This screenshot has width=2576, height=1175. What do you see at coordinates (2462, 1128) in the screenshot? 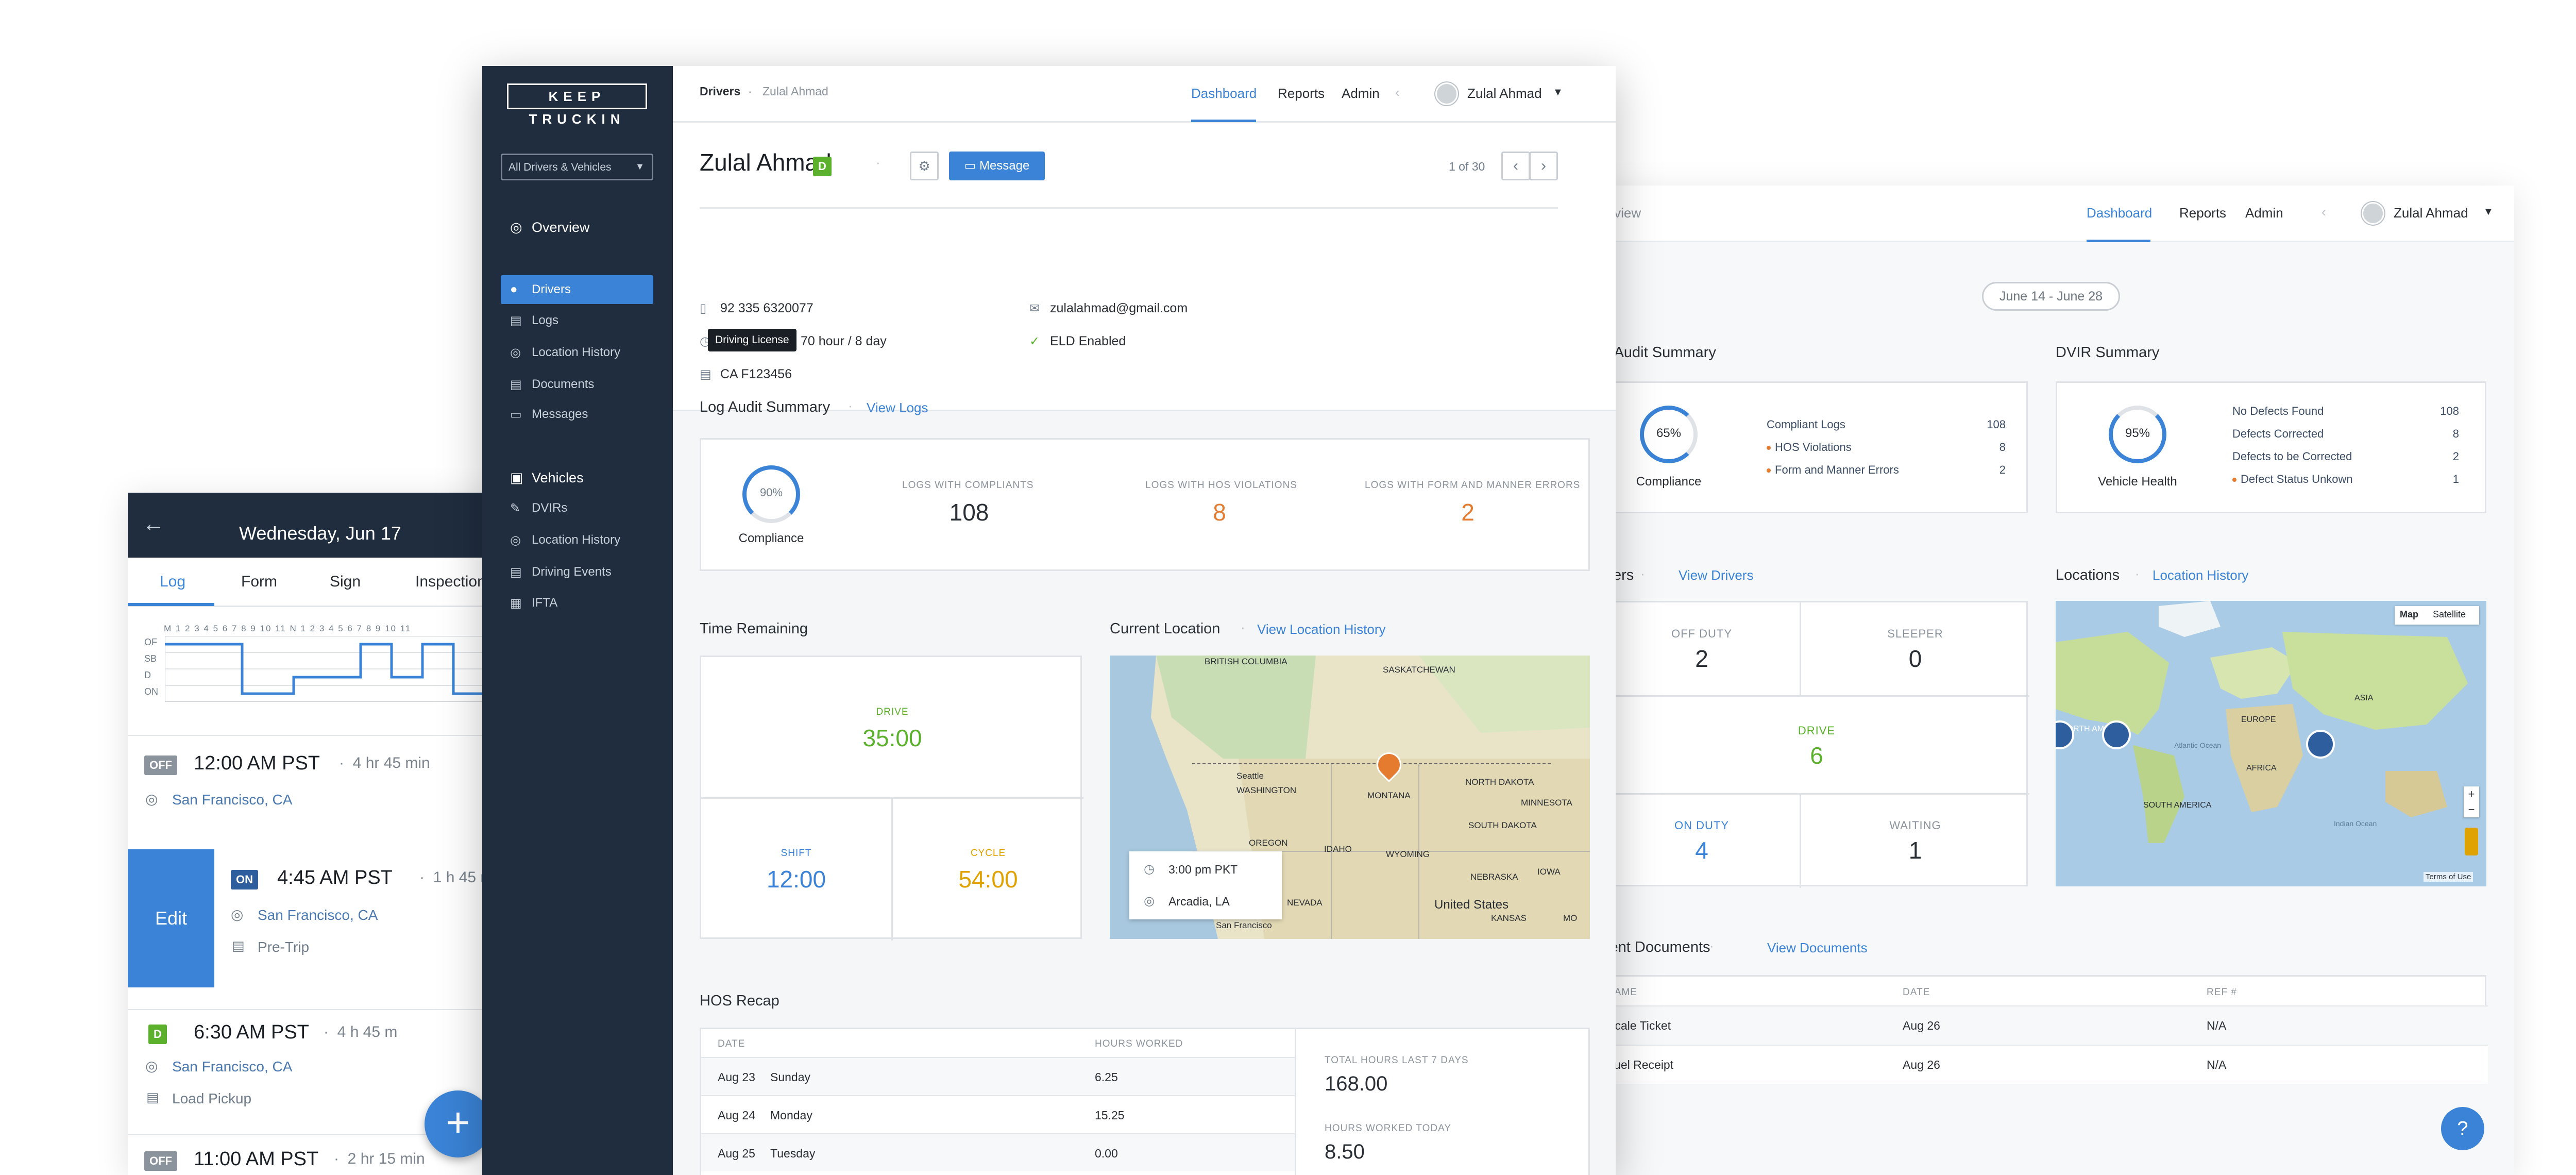
I see `help-button: ?` at bounding box center [2462, 1128].